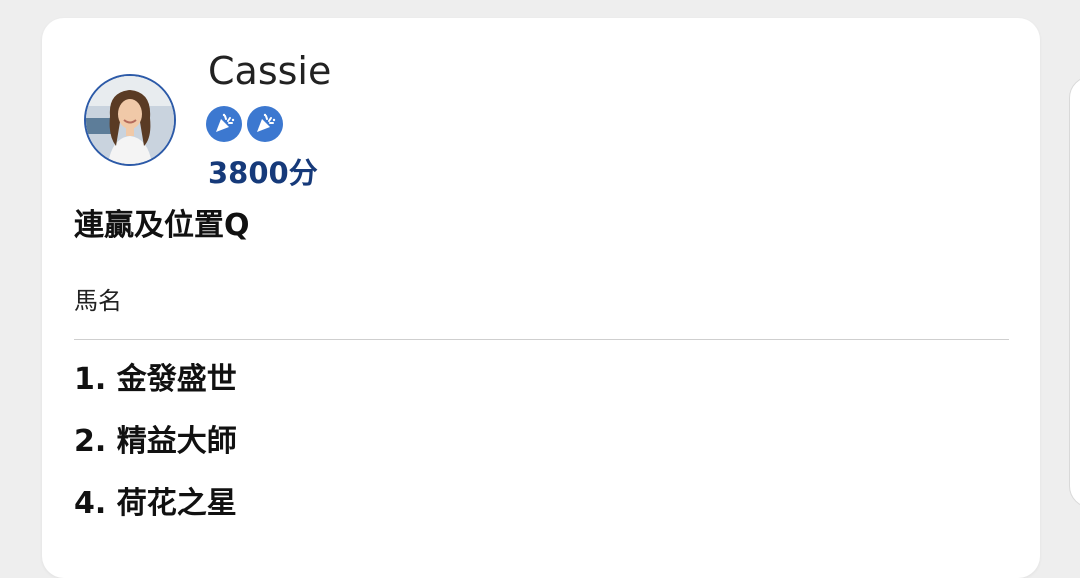  I want to click on section-title: 連贏及位置Q, so click(162, 225).